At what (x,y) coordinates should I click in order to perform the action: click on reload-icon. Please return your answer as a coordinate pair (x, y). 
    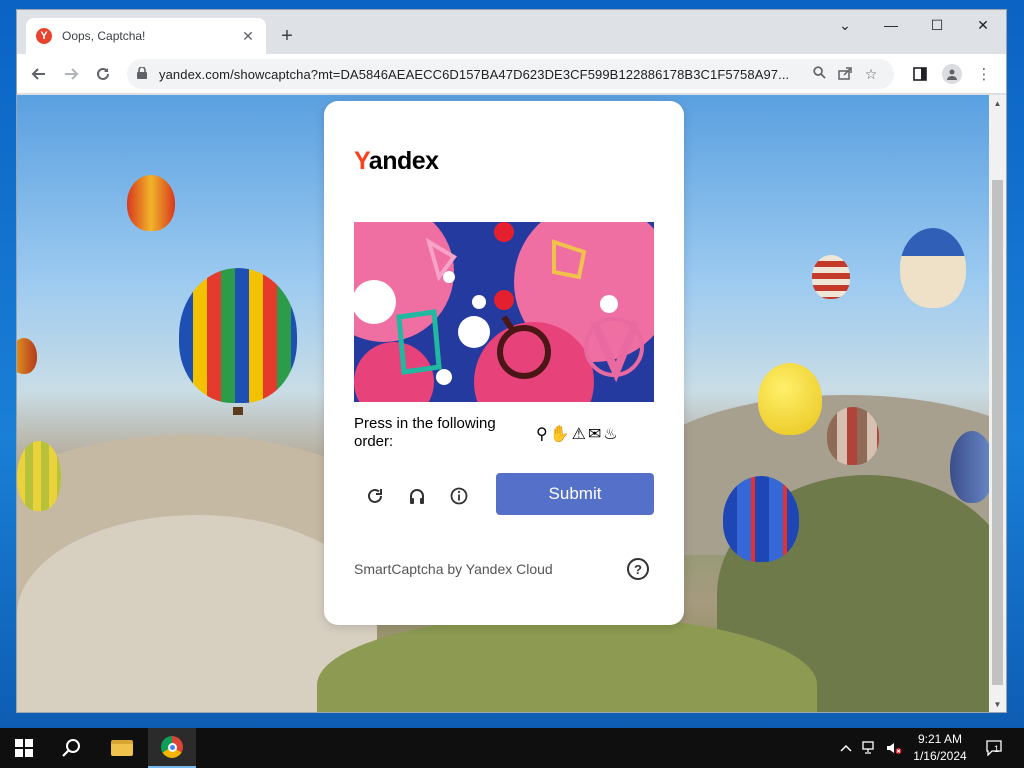
    Looking at the image, I should click on (103, 74).